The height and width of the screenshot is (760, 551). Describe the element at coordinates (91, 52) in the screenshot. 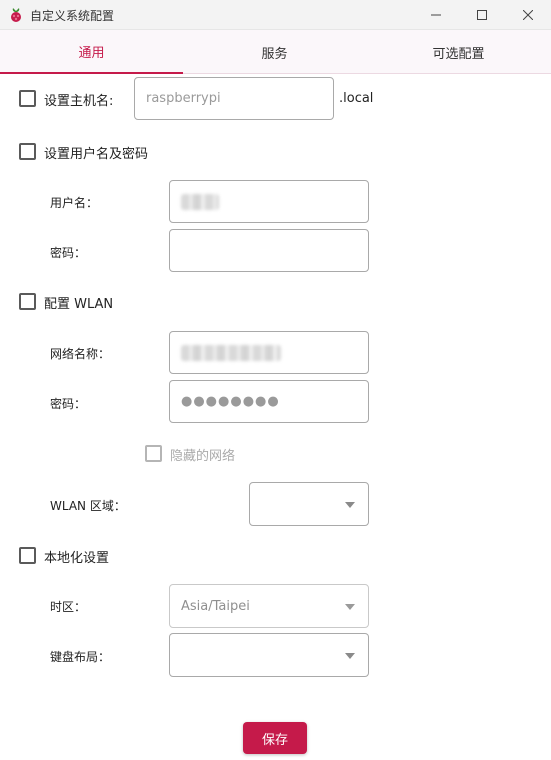

I see `tab-general: 通用` at that location.